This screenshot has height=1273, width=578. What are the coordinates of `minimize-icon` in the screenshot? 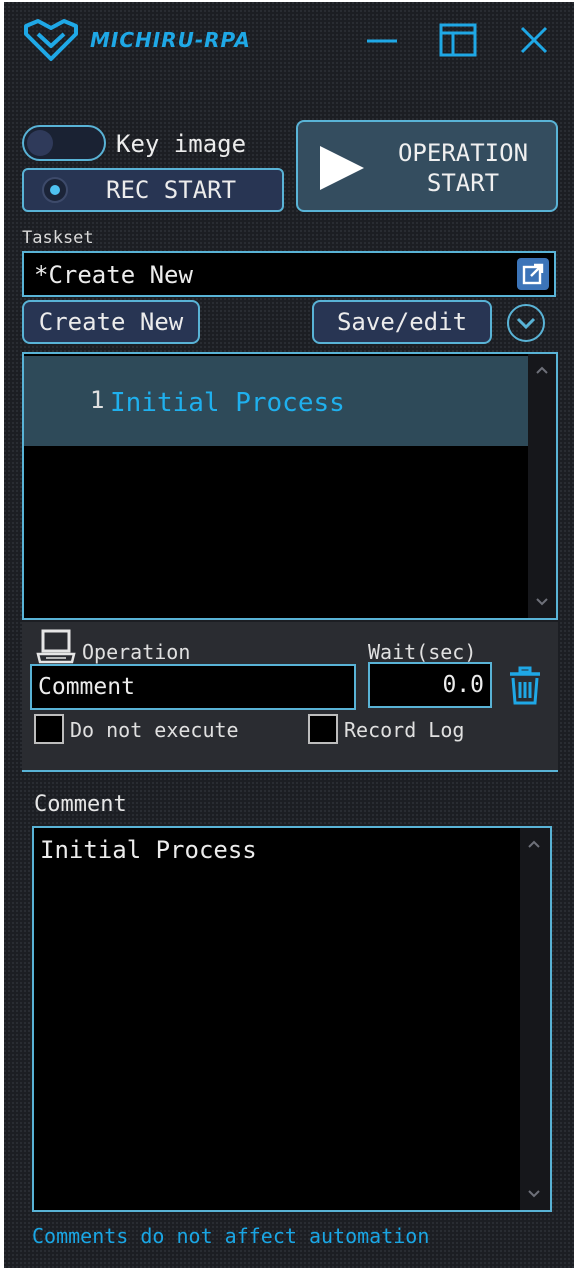 It's located at (382, 41).